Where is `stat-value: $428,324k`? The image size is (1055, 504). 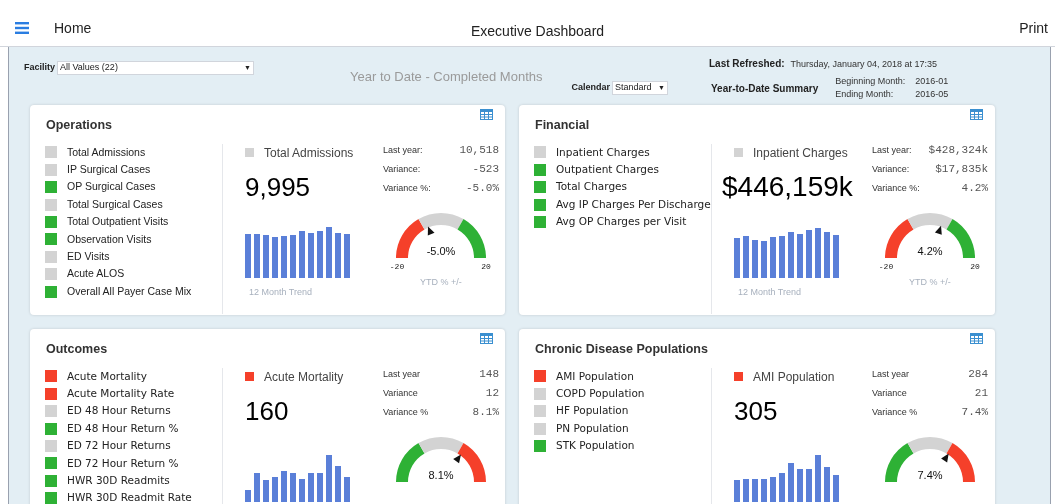 stat-value: $428,324k is located at coordinates (958, 150).